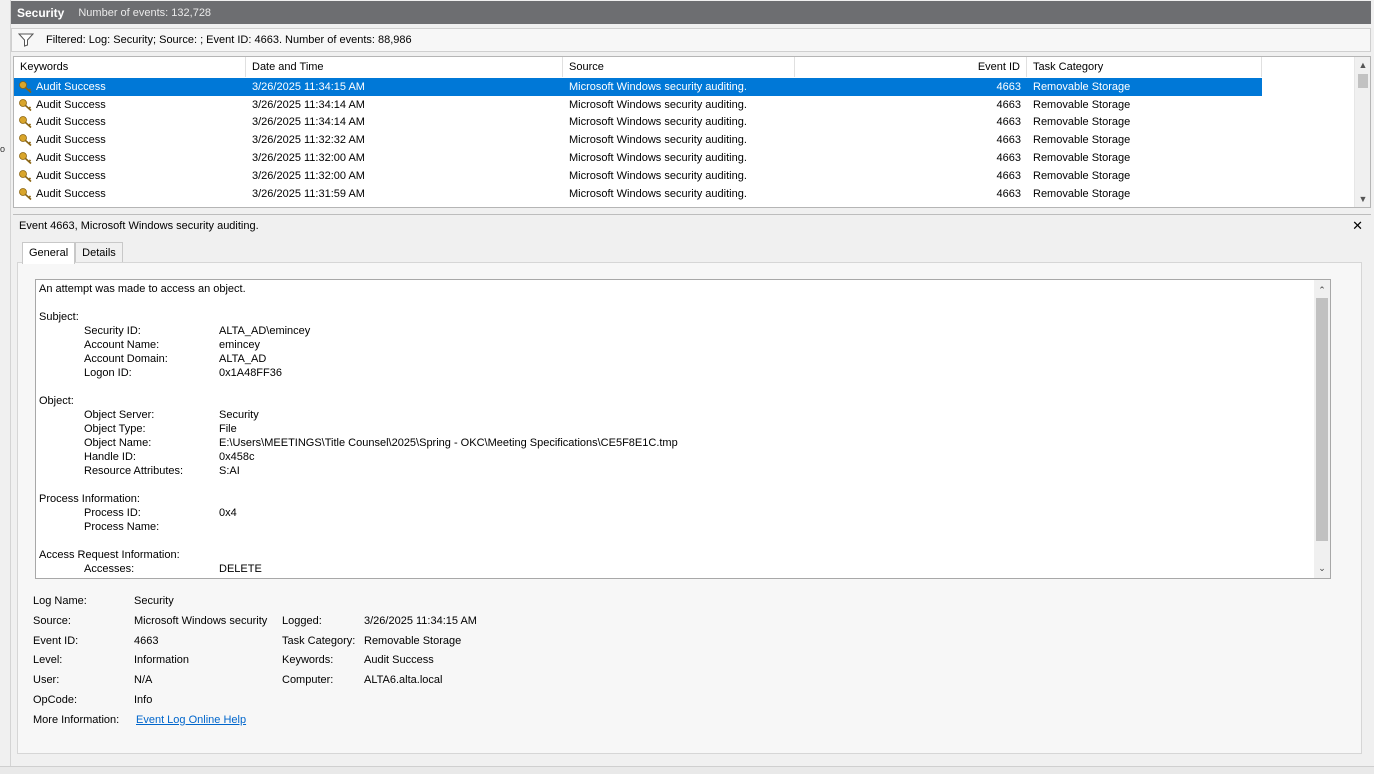 The width and height of the screenshot is (1374, 774). Describe the element at coordinates (1322, 290) in the screenshot. I see `scroll-up-icon: ⌃` at that location.